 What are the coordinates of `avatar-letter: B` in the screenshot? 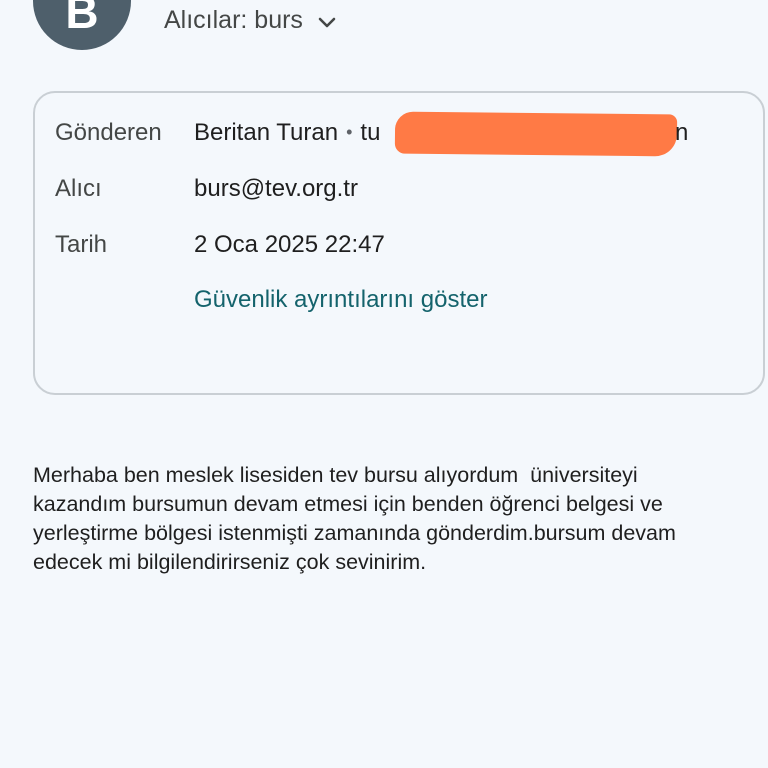 It's located at (82, 19).